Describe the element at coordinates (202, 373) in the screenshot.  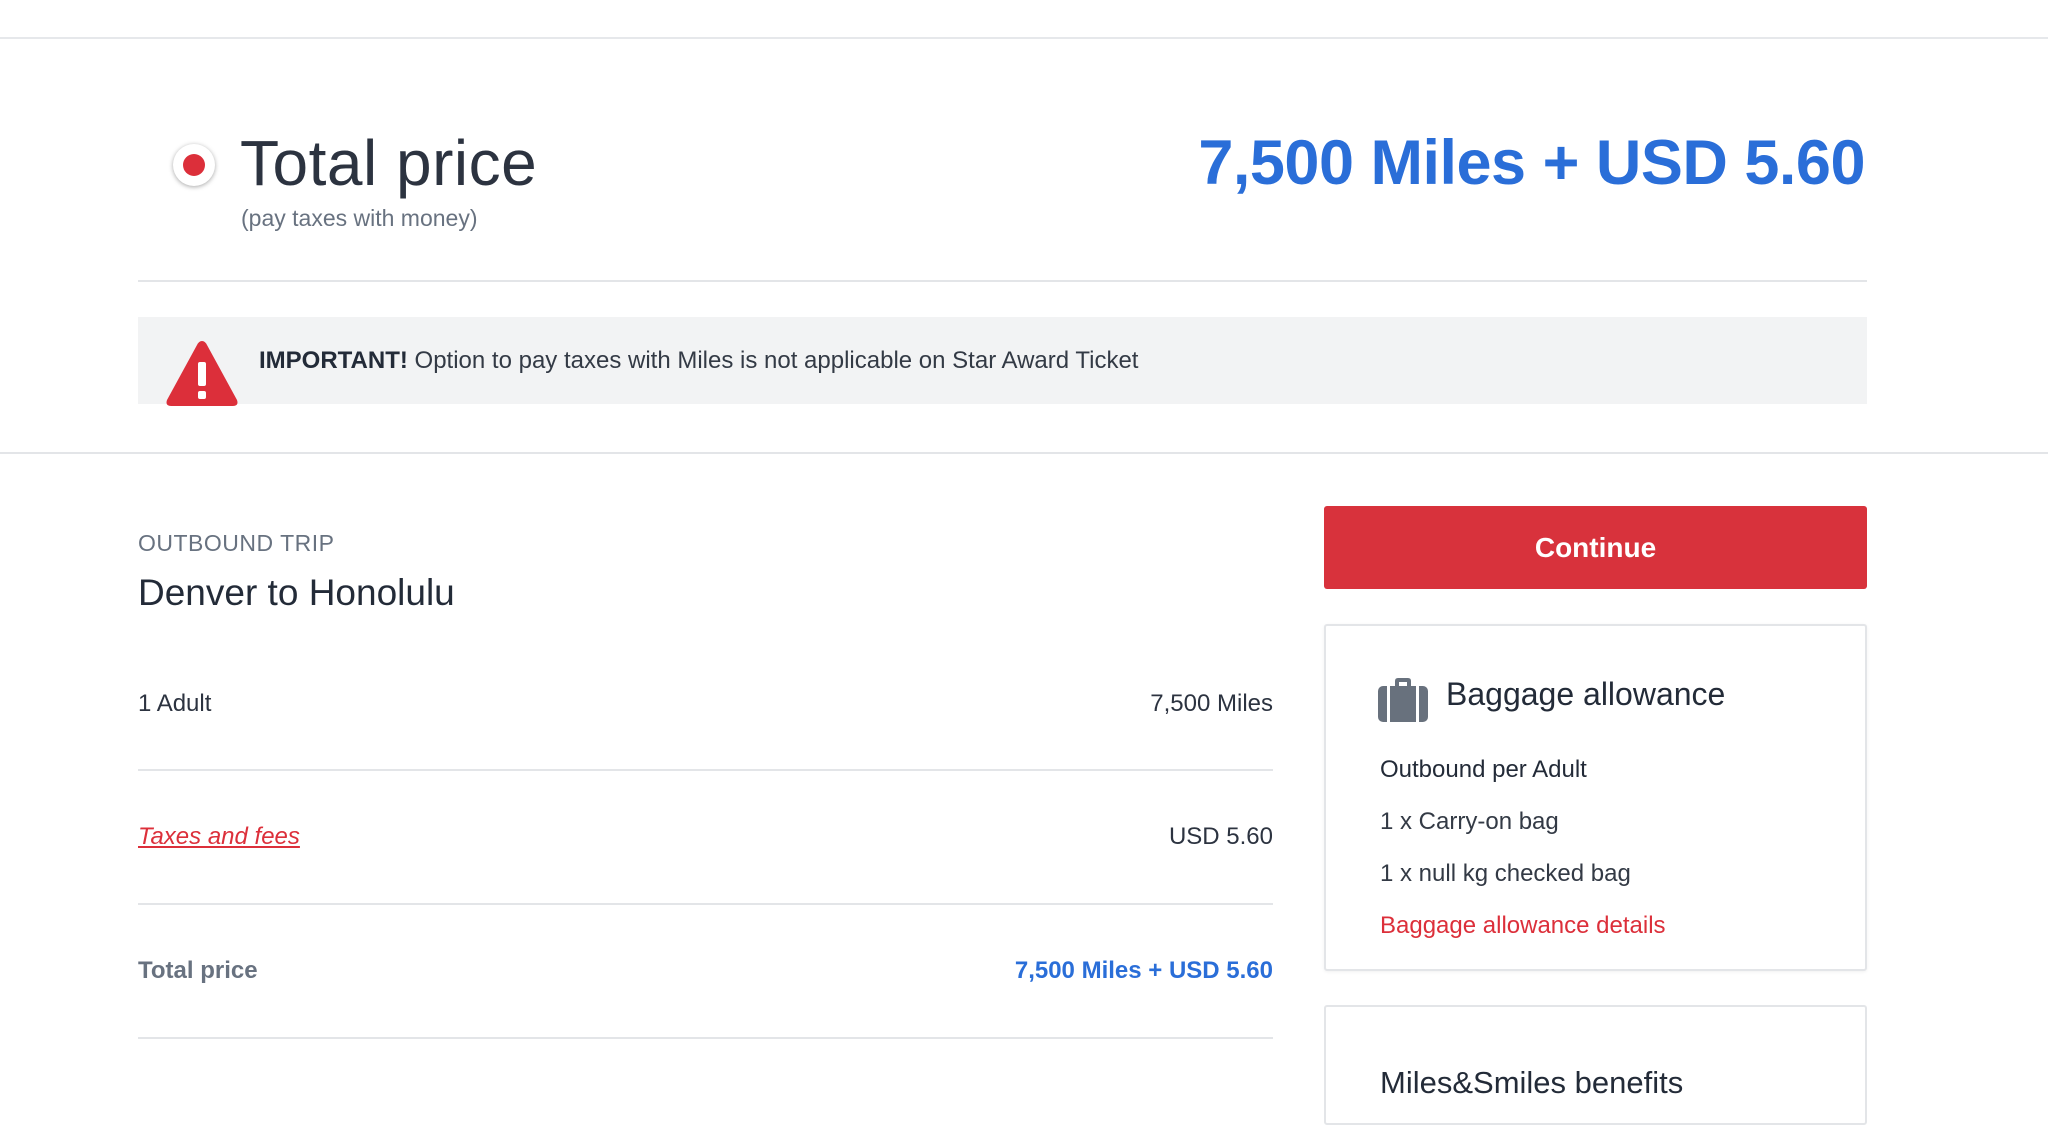
I see `warning-icon` at that location.